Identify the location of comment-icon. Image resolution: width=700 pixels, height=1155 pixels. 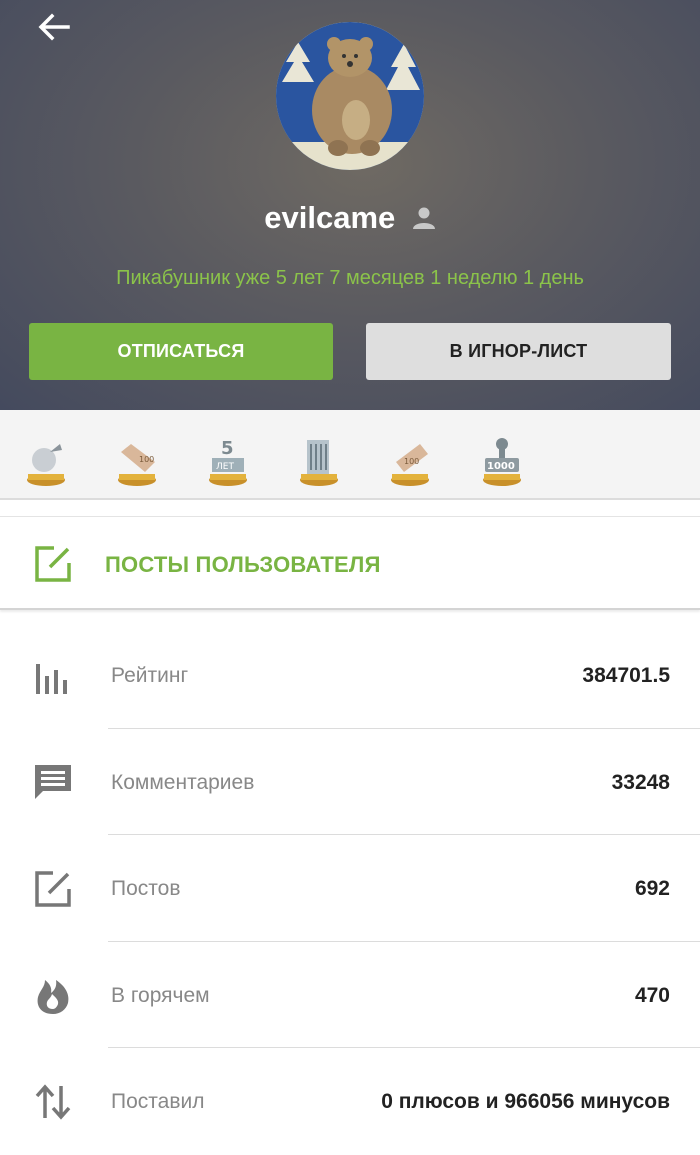
(53, 781).